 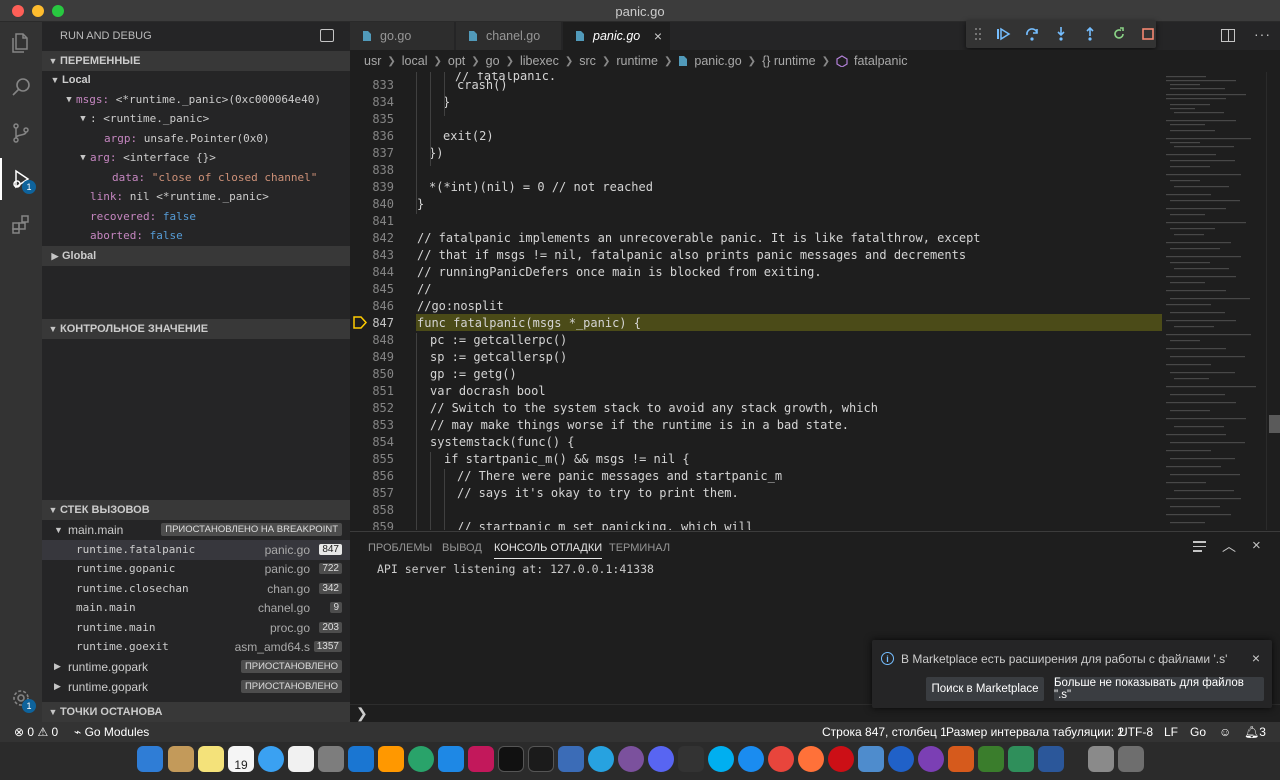 What do you see at coordinates (617, 36) in the screenshot?
I see `tab-panic-go: panic.go ×` at bounding box center [617, 36].